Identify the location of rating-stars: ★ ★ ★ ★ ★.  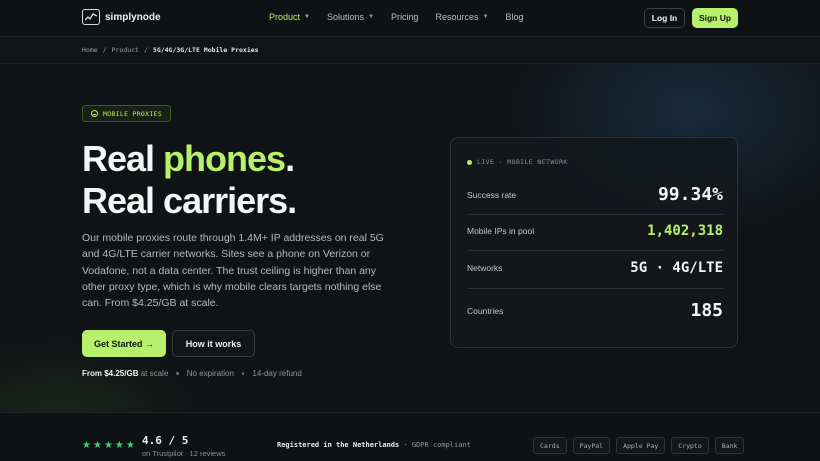
(108, 446).